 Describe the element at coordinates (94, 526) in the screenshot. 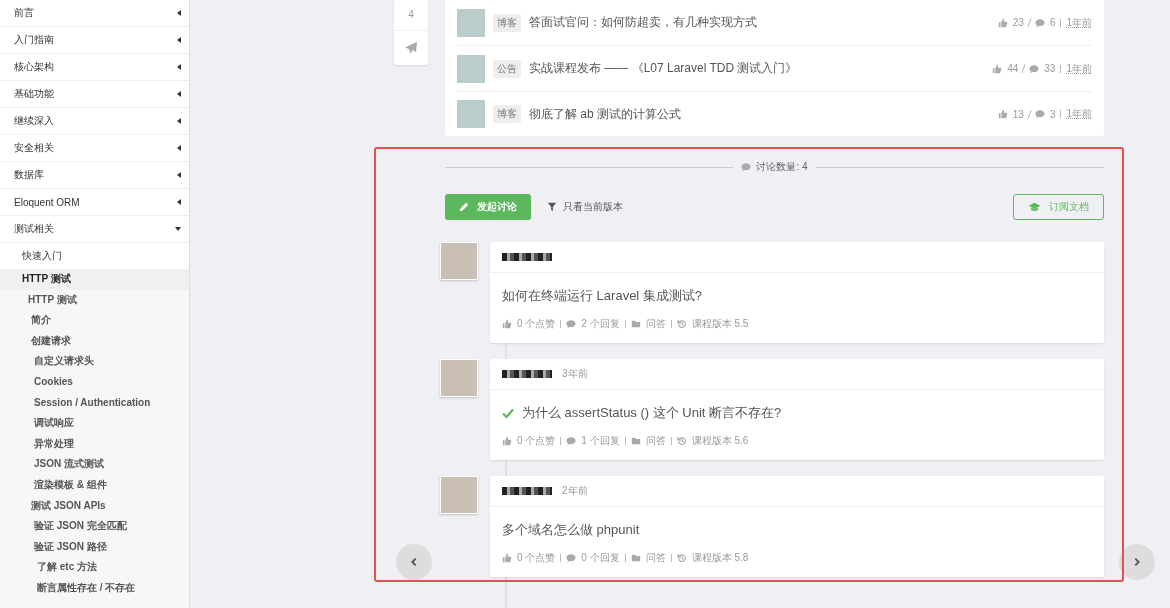

I see `sidebar-subitem: 验证 JSON 完全匹配` at that location.